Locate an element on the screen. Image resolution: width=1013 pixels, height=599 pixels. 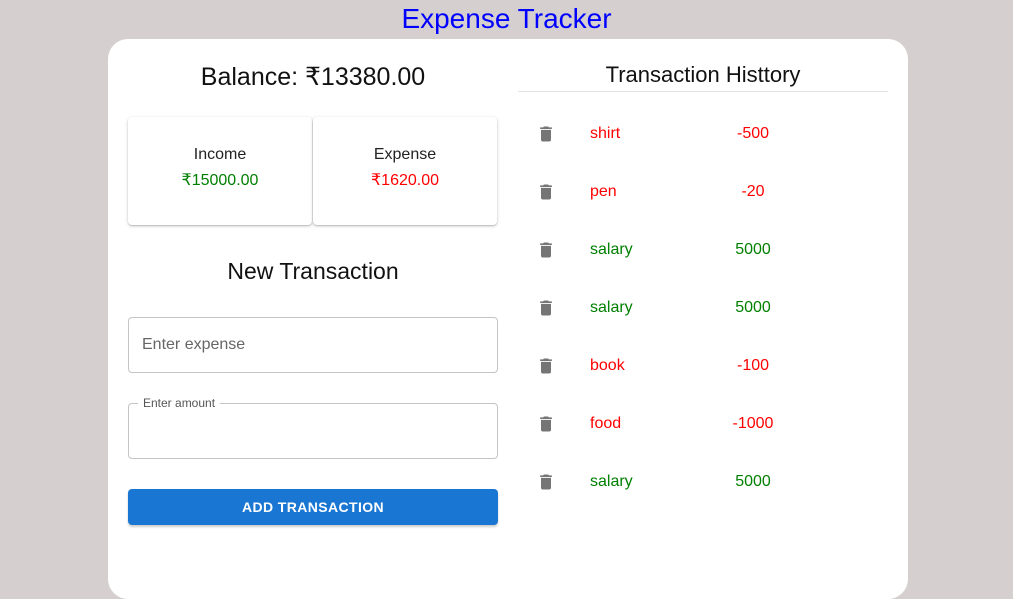
transaction-text: book is located at coordinates (607, 365).